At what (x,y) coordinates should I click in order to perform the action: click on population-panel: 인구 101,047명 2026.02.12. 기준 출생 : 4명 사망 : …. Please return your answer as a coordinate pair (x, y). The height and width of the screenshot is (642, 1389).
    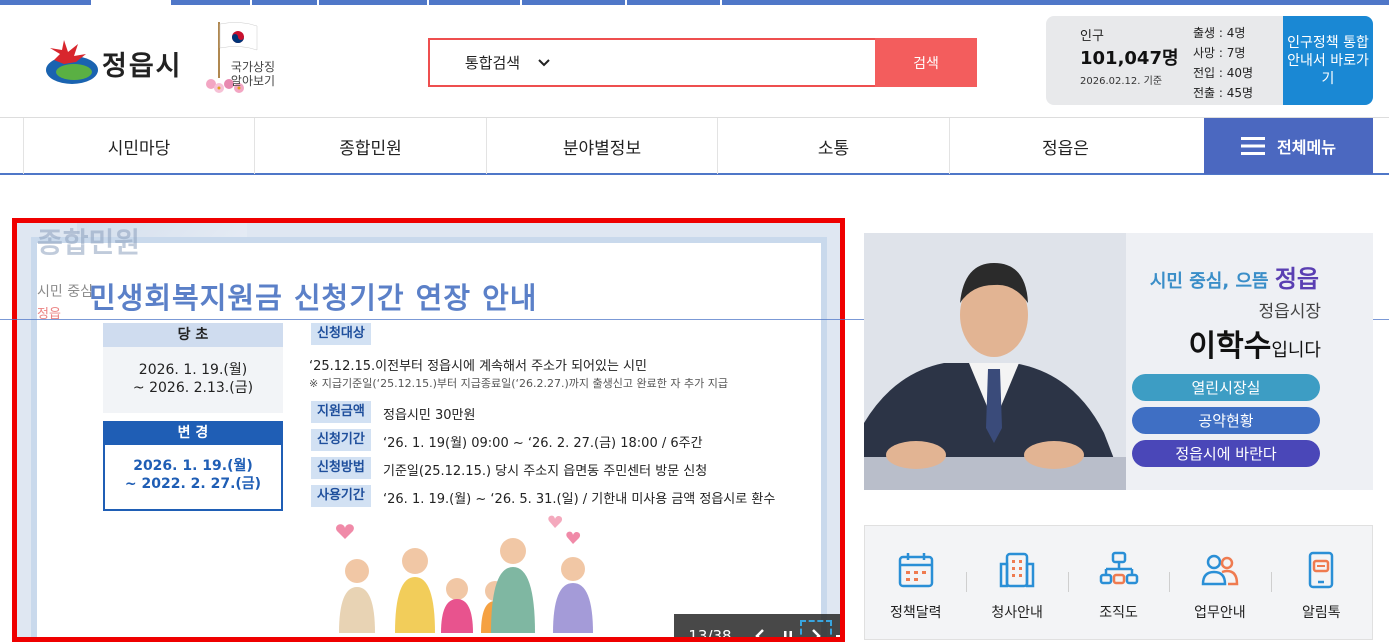
    Looking at the image, I should click on (1164, 60).